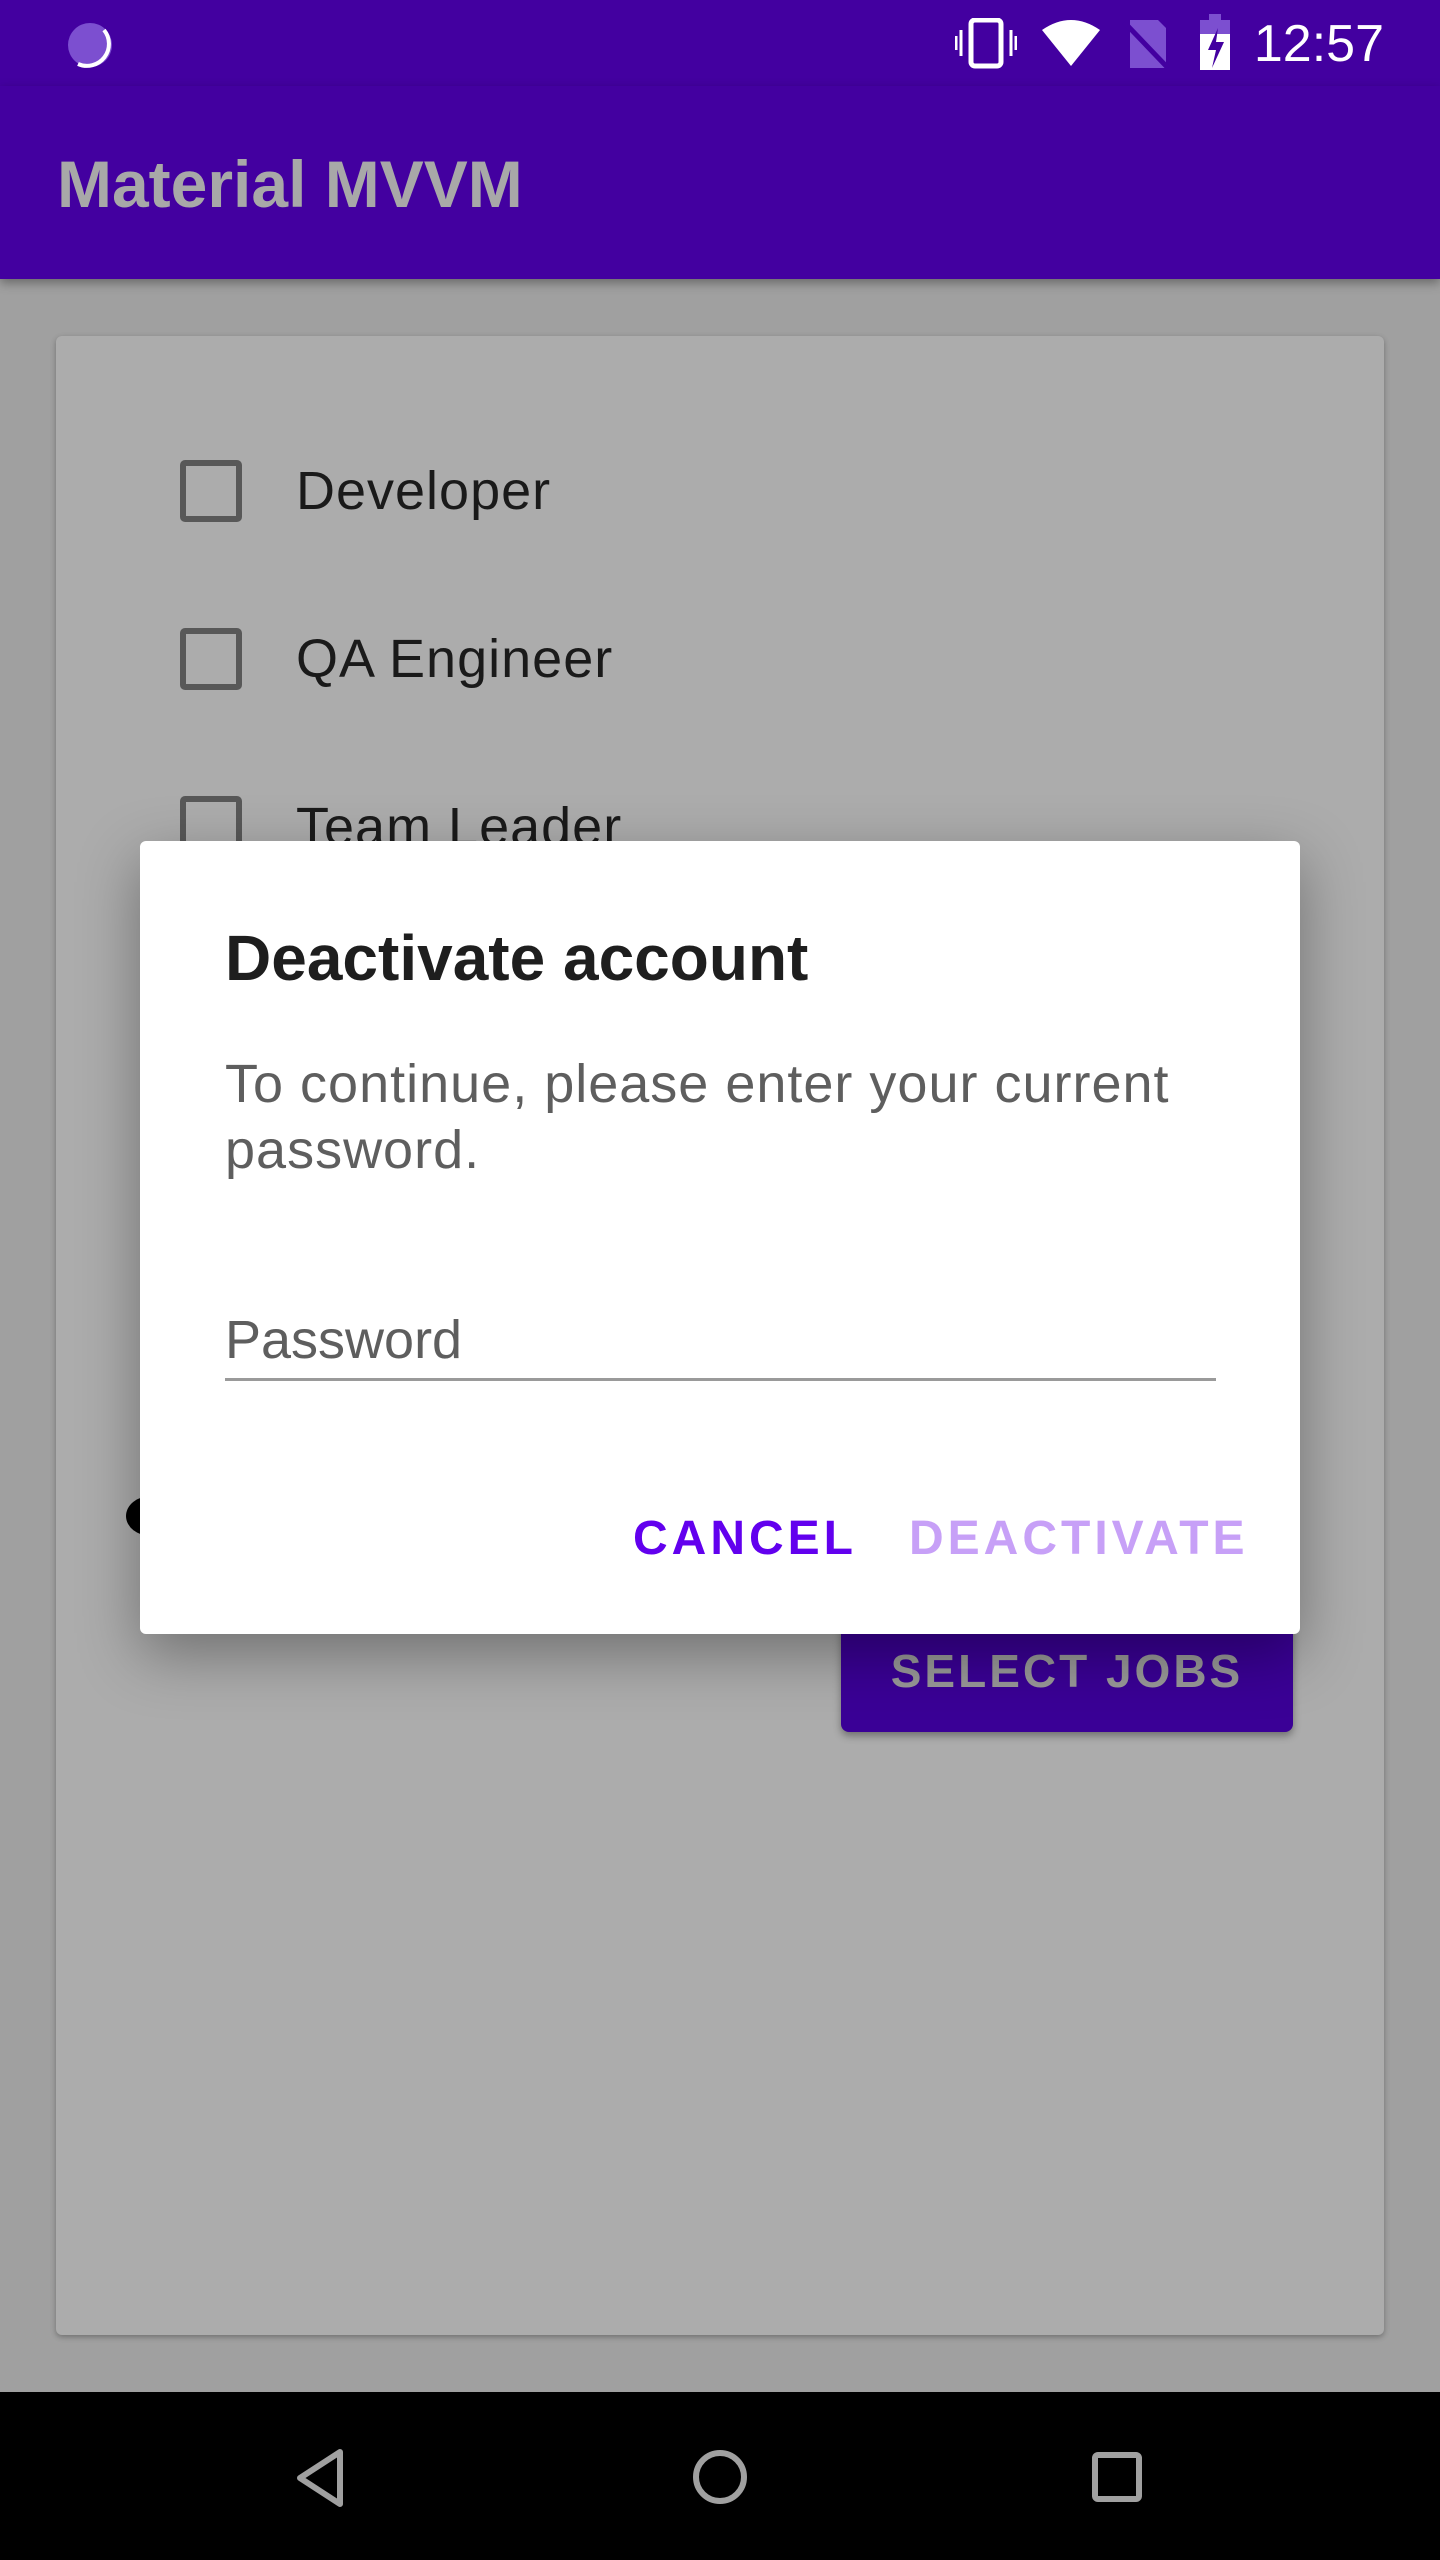 The image size is (1440, 2560). I want to click on deactivate-button: DEACTIVATE, so click(1079, 1538).